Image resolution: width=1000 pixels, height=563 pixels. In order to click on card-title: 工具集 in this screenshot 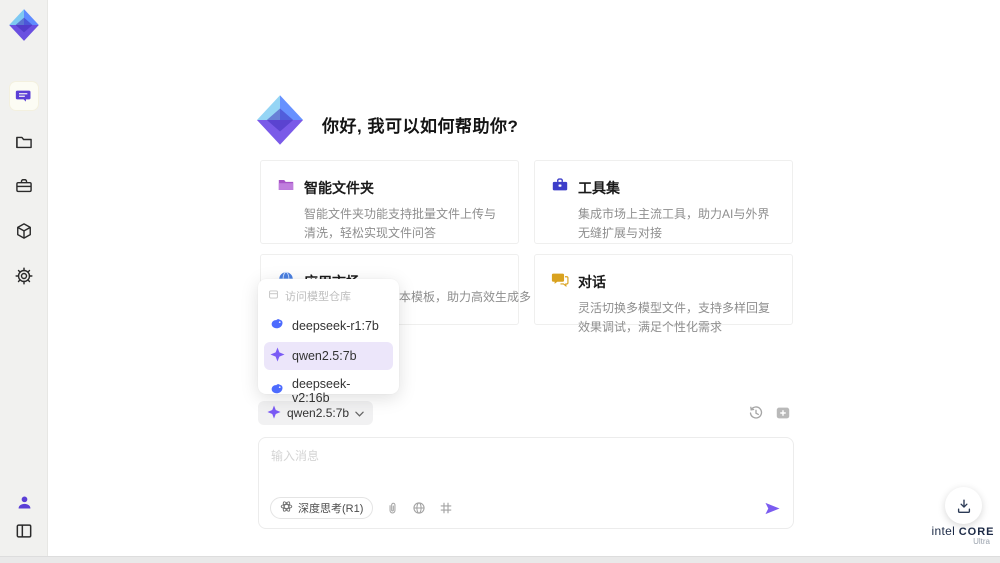, I will do `click(599, 187)`.